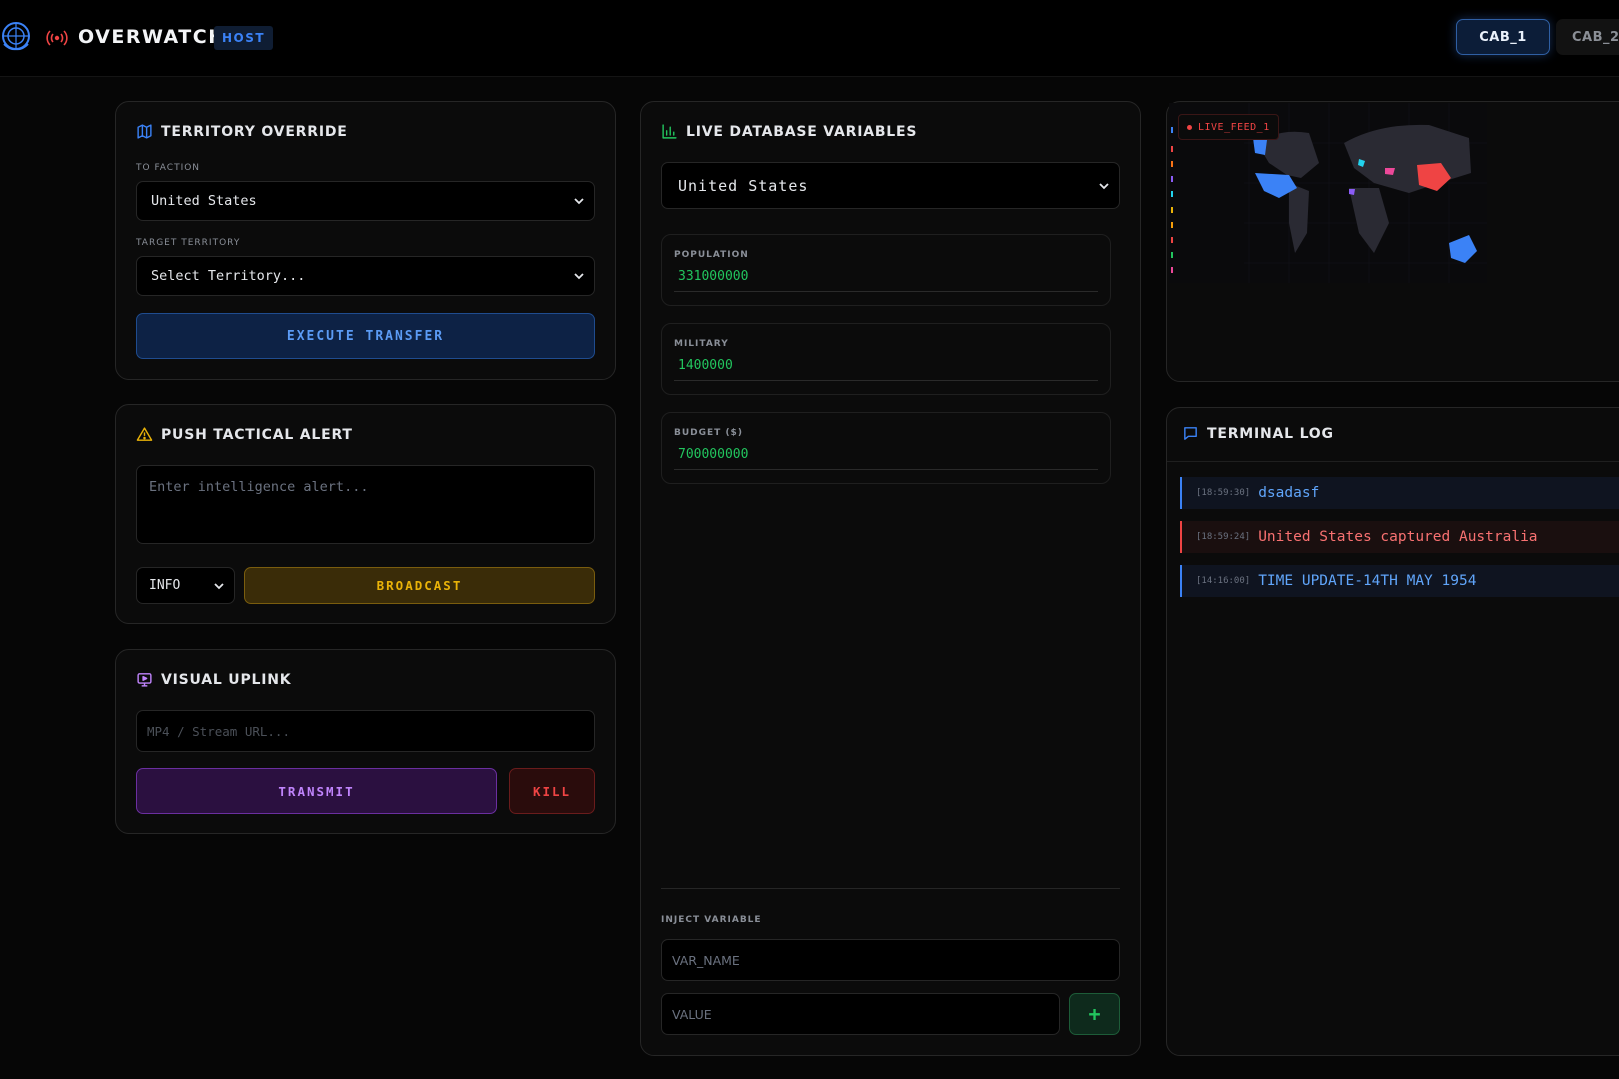  Describe the element at coordinates (1094, 1014) in the screenshot. I see `add-variable-button: +` at that location.